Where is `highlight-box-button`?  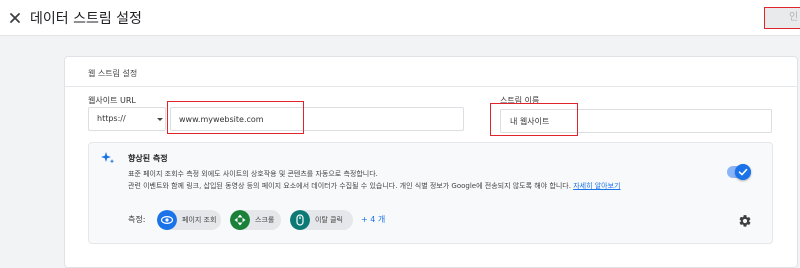
highlight-box-button is located at coordinates (782, 18).